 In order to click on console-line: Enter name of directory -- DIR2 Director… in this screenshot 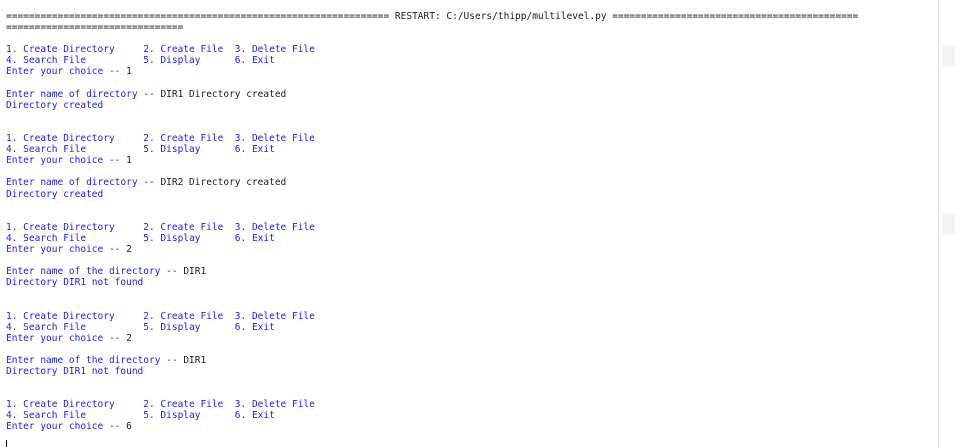, I will do `click(471, 182)`.